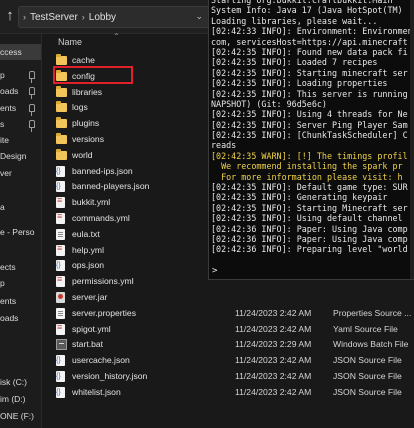  I want to click on file-name: eula.txt, so click(86, 233).